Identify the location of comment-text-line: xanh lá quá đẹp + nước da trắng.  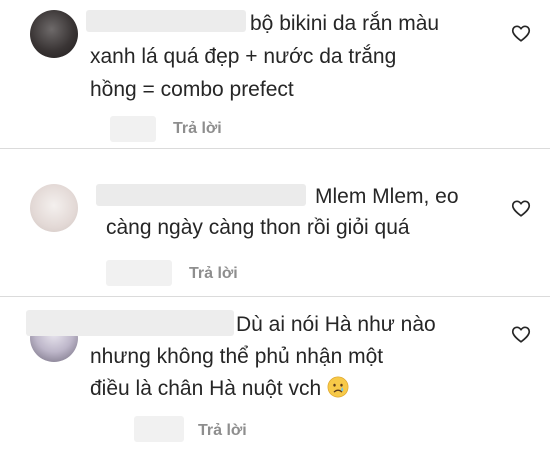
(243, 56).